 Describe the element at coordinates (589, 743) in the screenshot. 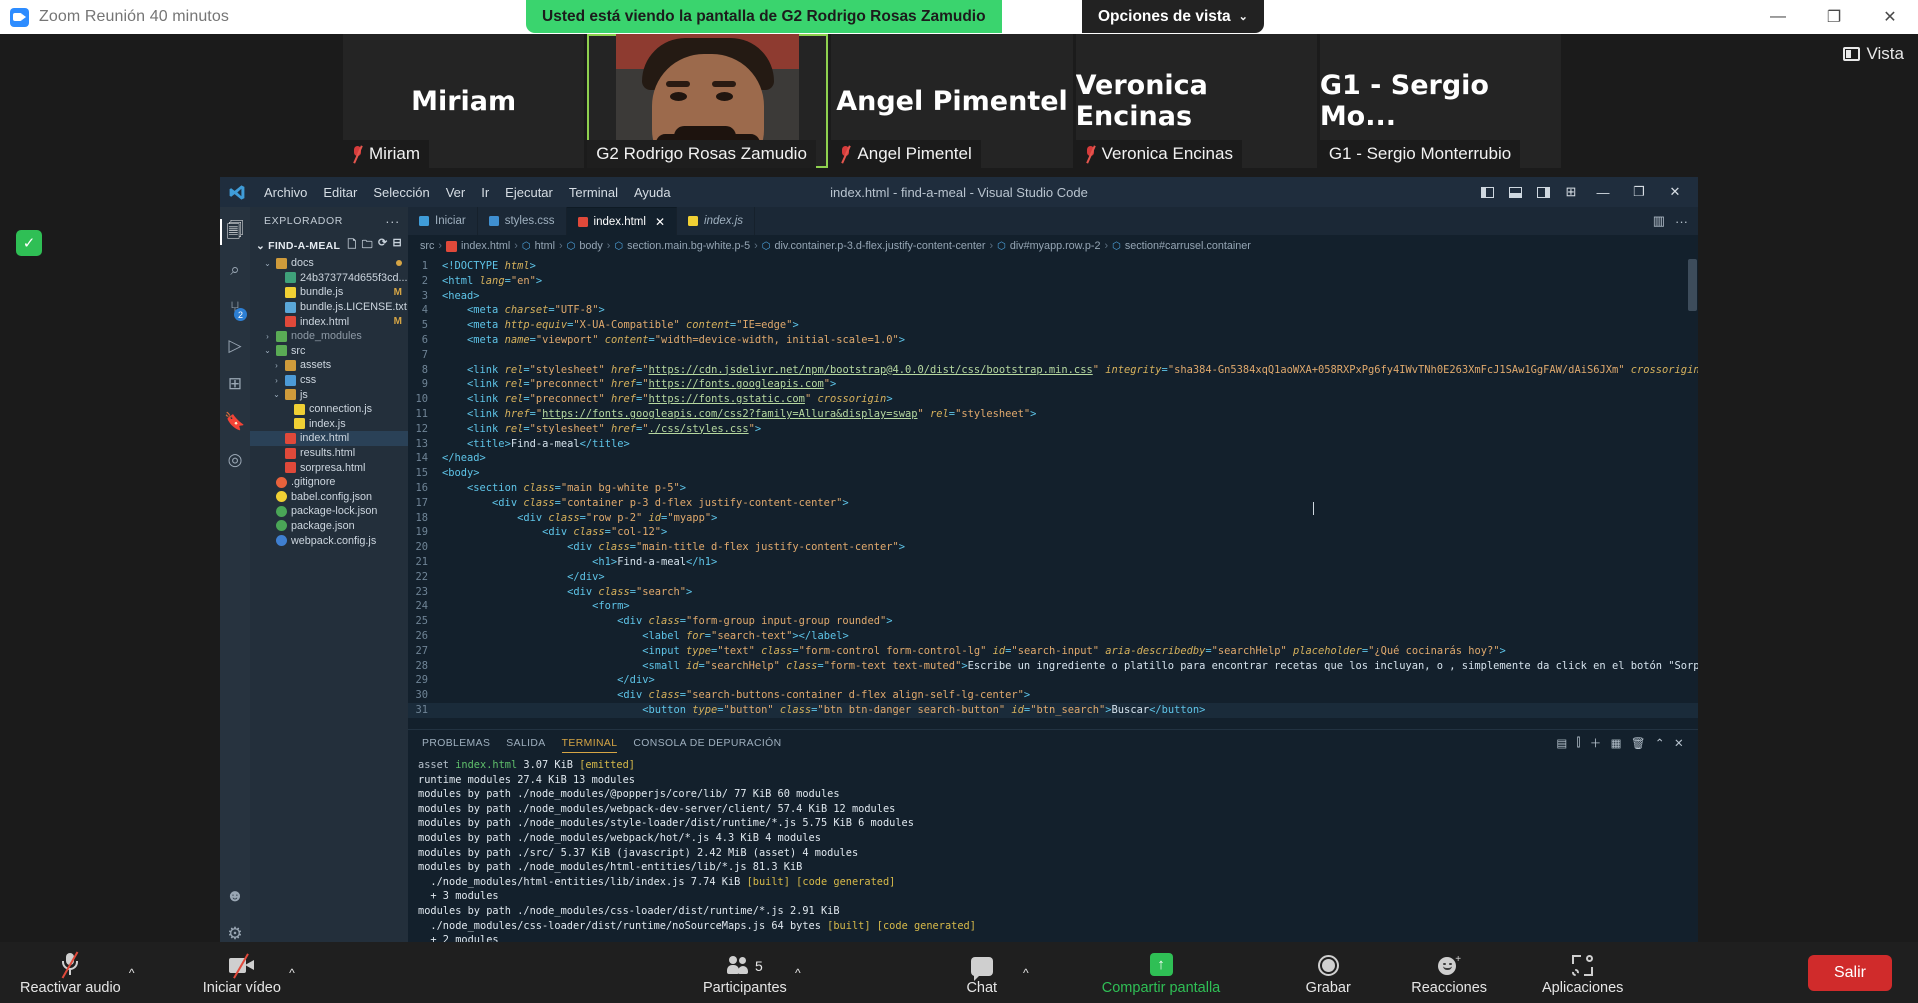

I see `panel-tab: TERMINAL` at that location.